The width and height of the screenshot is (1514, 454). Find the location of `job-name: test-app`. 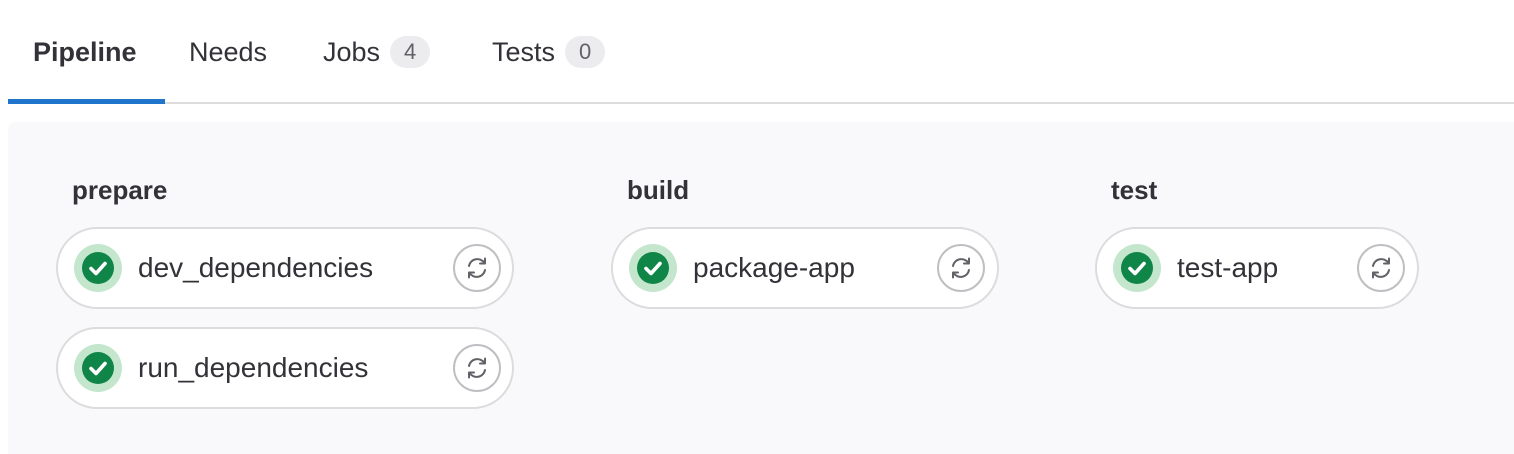

job-name: test-app is located at coordinates (1228, 267).